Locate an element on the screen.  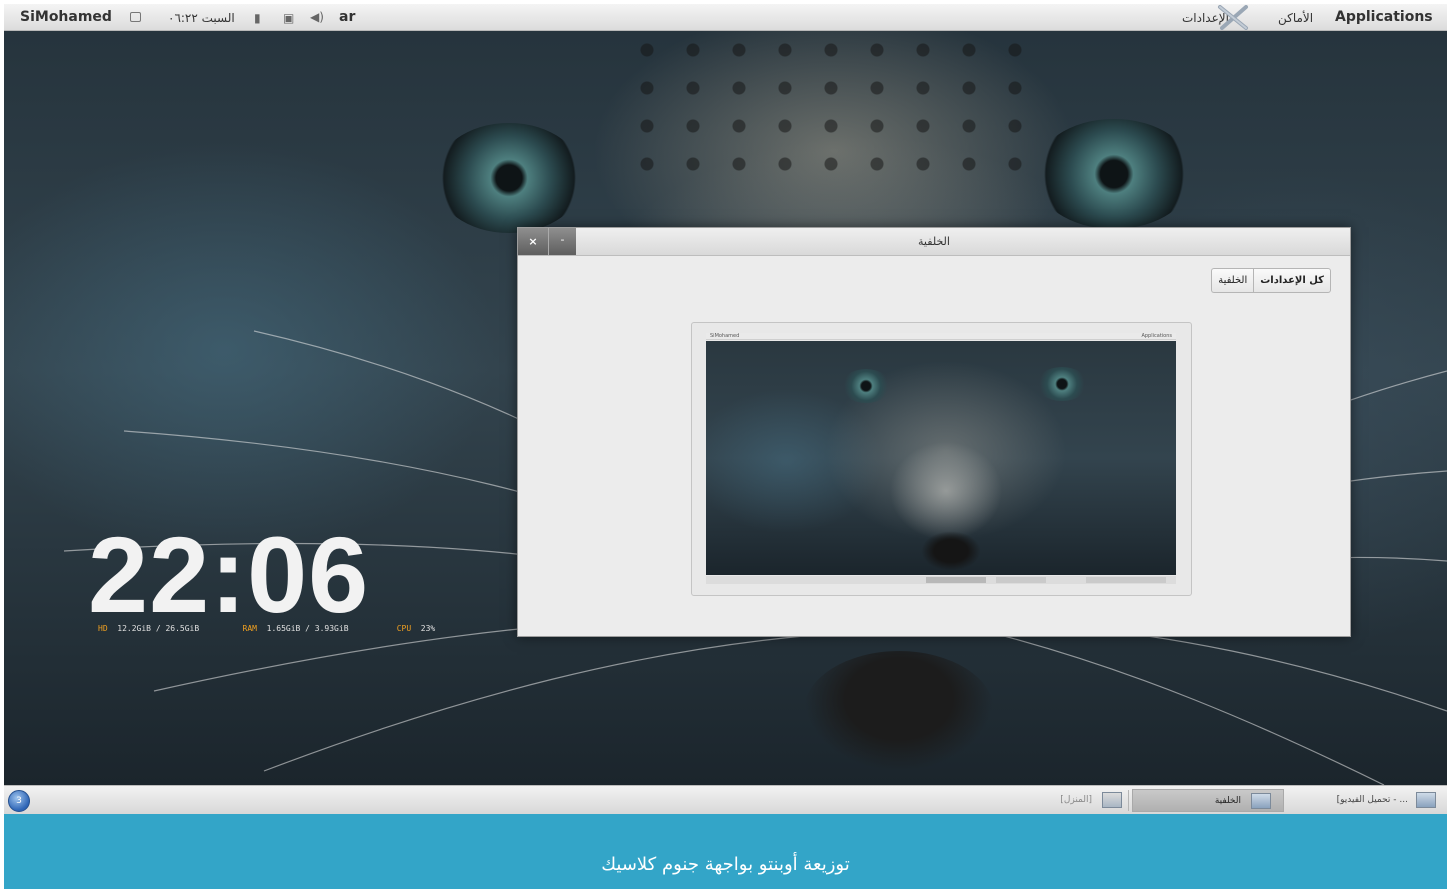
taskbar-item-label: الخلفية is located at coordinates (1227, 801).